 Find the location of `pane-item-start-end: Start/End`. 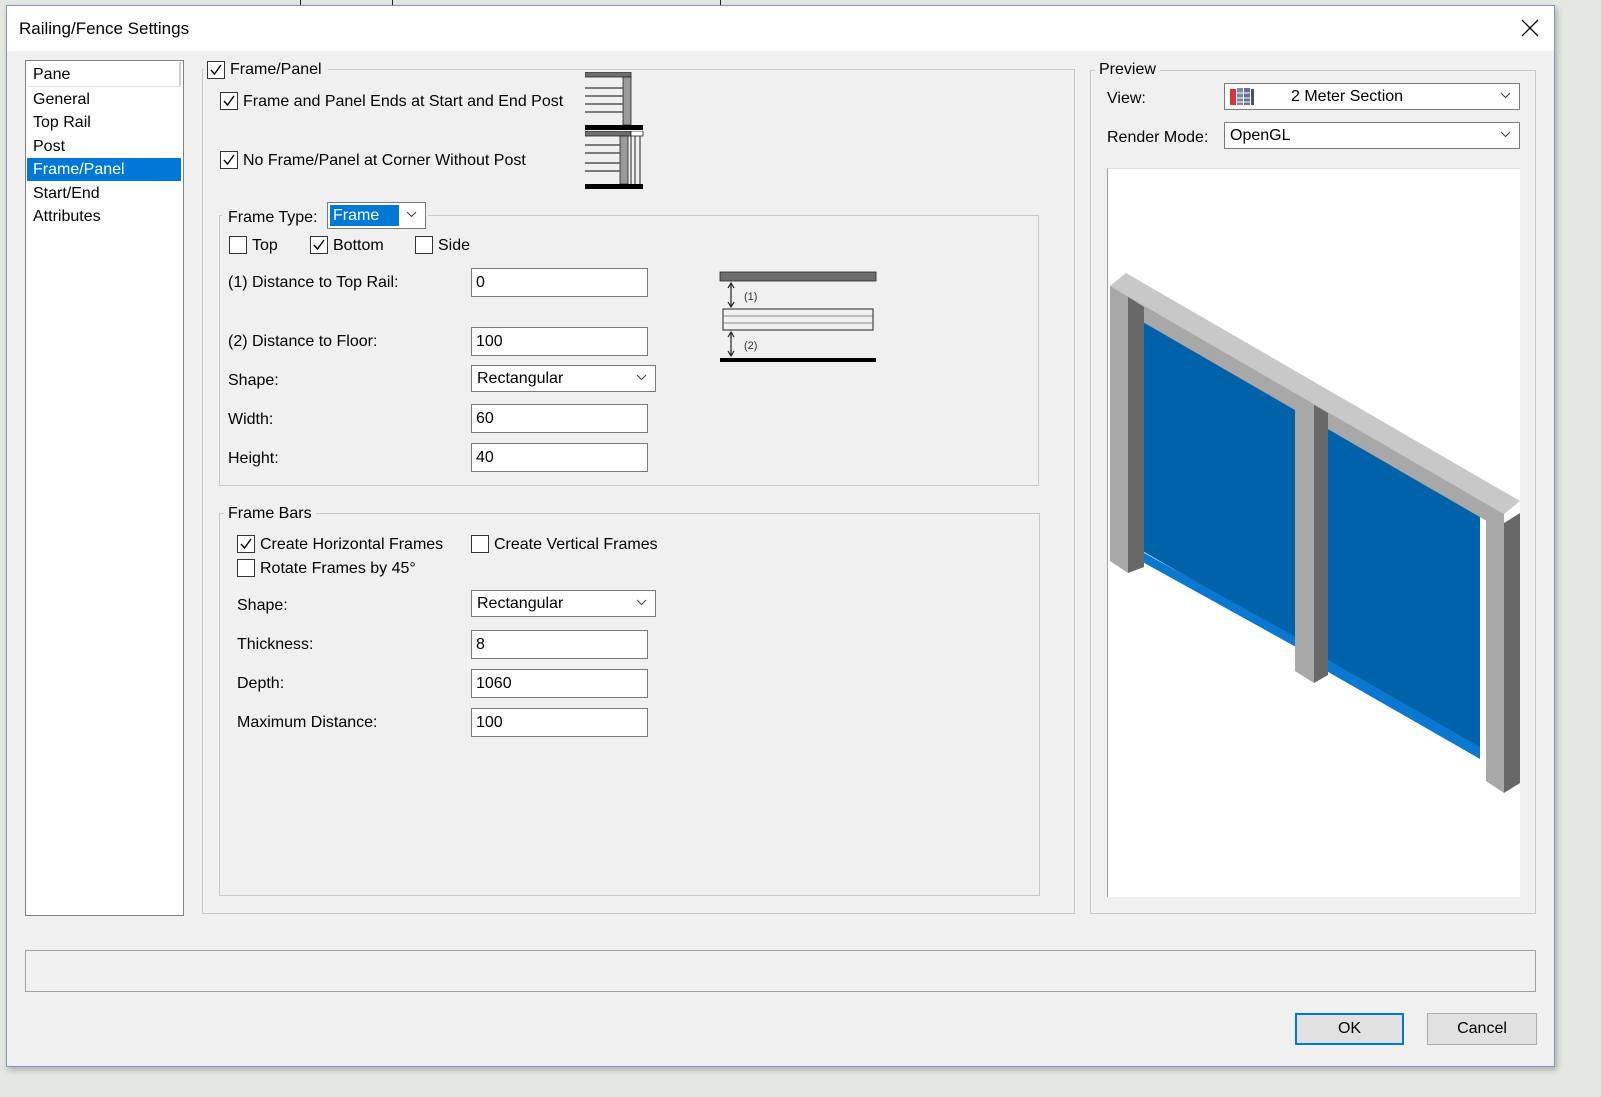

pane-item-start-end: Start/End is located at coordinates (104, 193).